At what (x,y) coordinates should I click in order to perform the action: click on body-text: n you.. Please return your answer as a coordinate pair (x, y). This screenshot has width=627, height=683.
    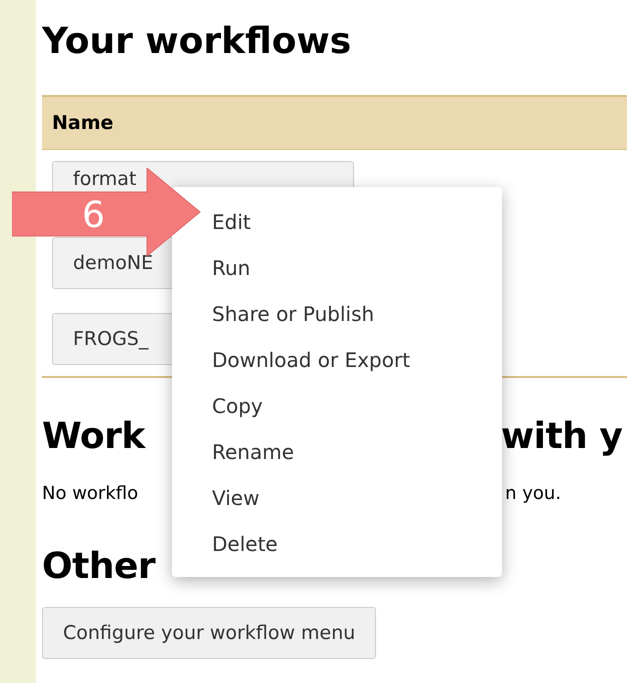
    Looking at the image, I should click on (533, 493).